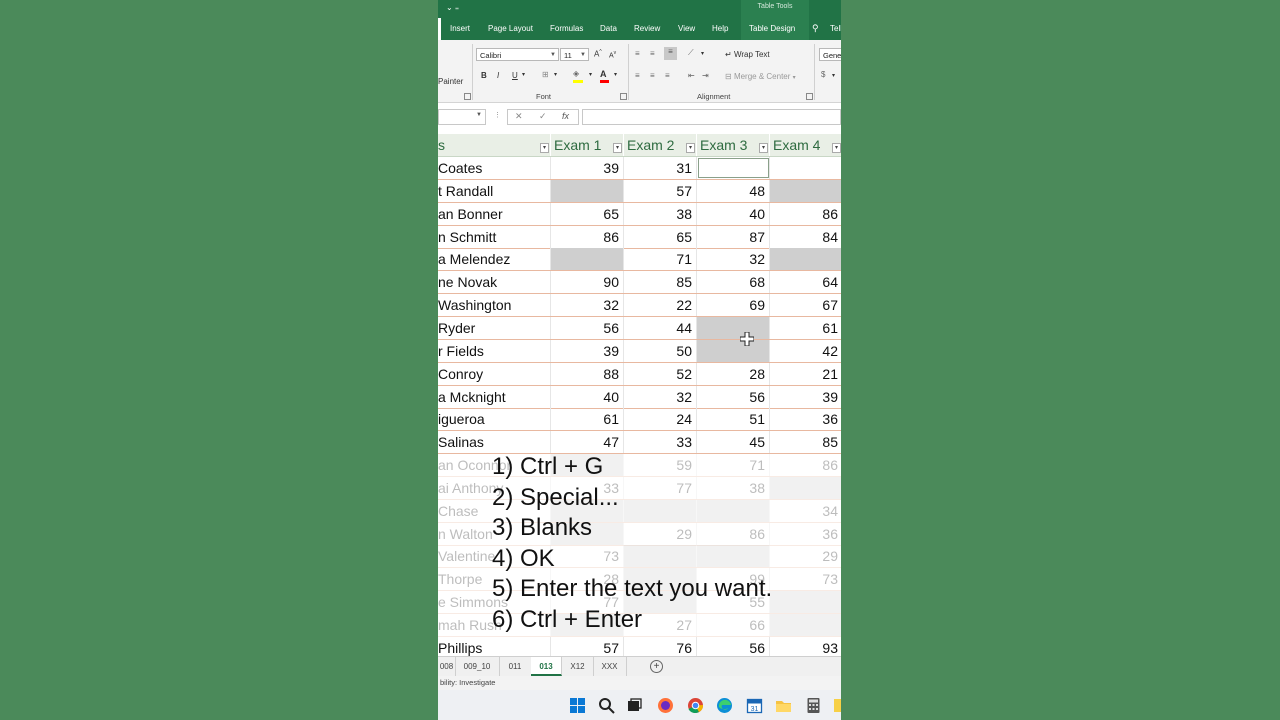 The height and width of the screenshot is (720, 1280). Describe the element at coordinates (660, 305) in the screenshot. I see `exam-2-cell: 22` at that location.